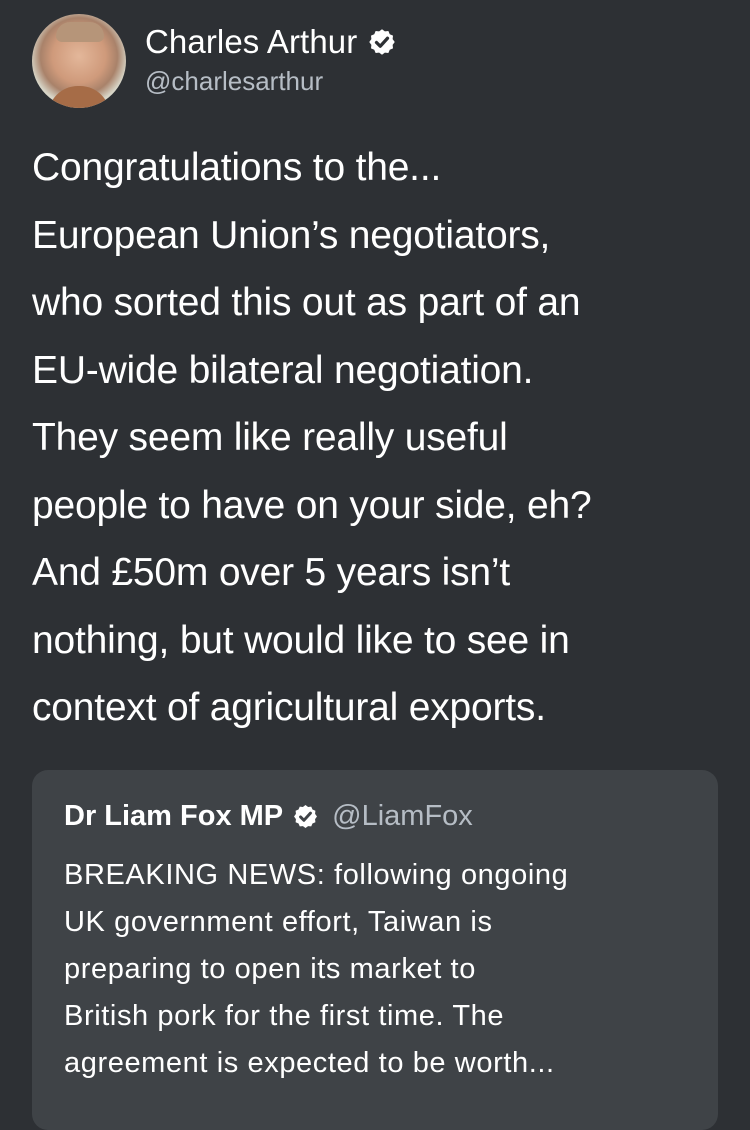 Image resolution: width=750 pixels, height=1130 pixels. I want to click on quoted-author-name: Dr Liam Fox MP, so click(174, 816).